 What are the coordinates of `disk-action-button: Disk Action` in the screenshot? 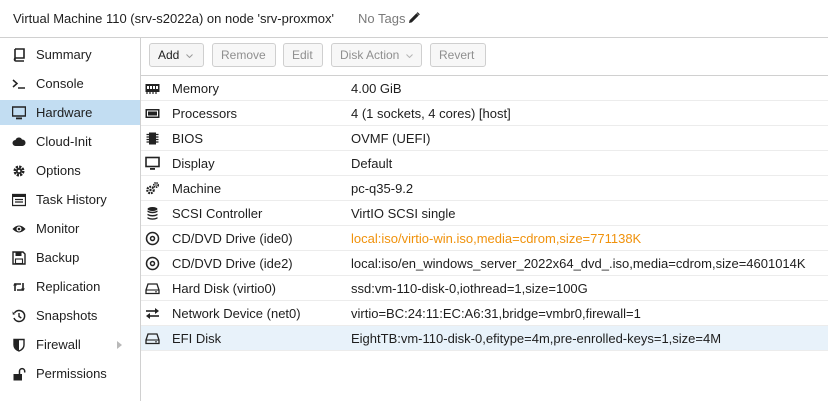 It's located at (376, 55).